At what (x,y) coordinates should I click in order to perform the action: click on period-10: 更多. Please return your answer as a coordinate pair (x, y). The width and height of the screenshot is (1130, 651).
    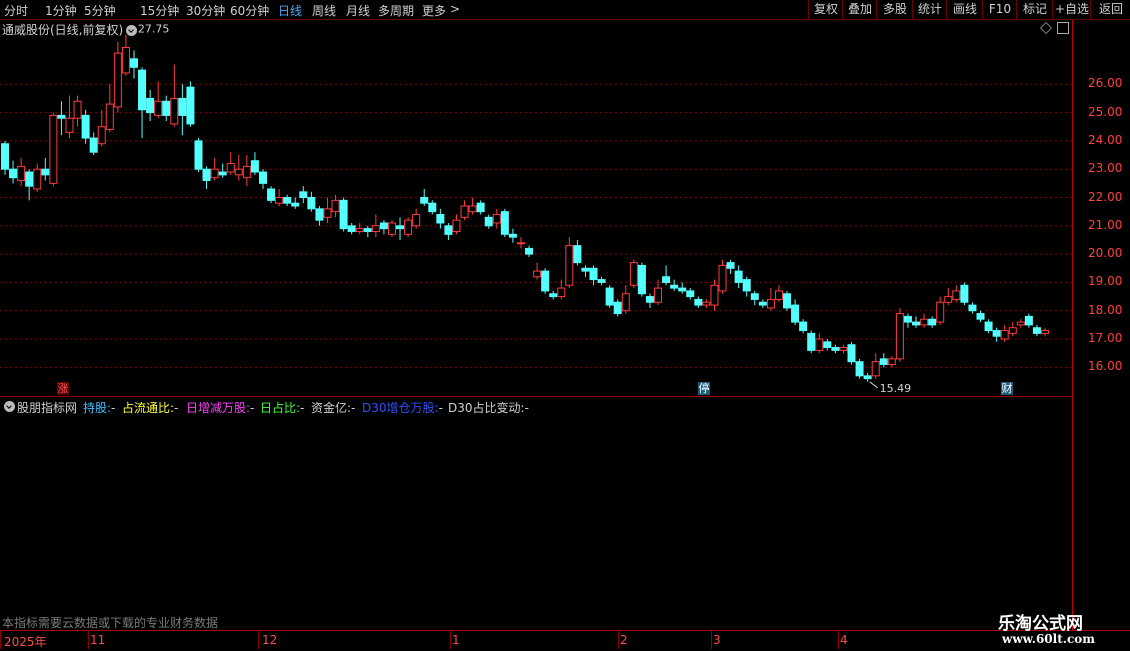
    Looking at the image, I should click on (434, 10).